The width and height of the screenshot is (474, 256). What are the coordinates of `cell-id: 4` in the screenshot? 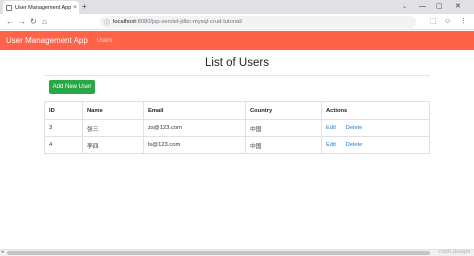 It's located at (63, 145).